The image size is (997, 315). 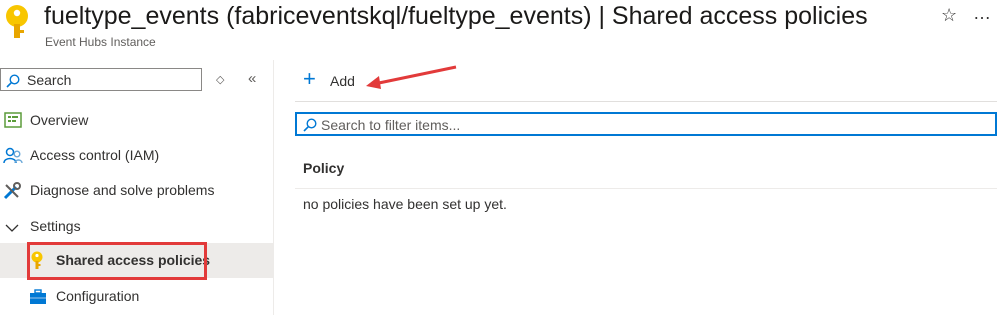 I want to click on sidebar-item-overview: Overview, so click(x=136, y=120).